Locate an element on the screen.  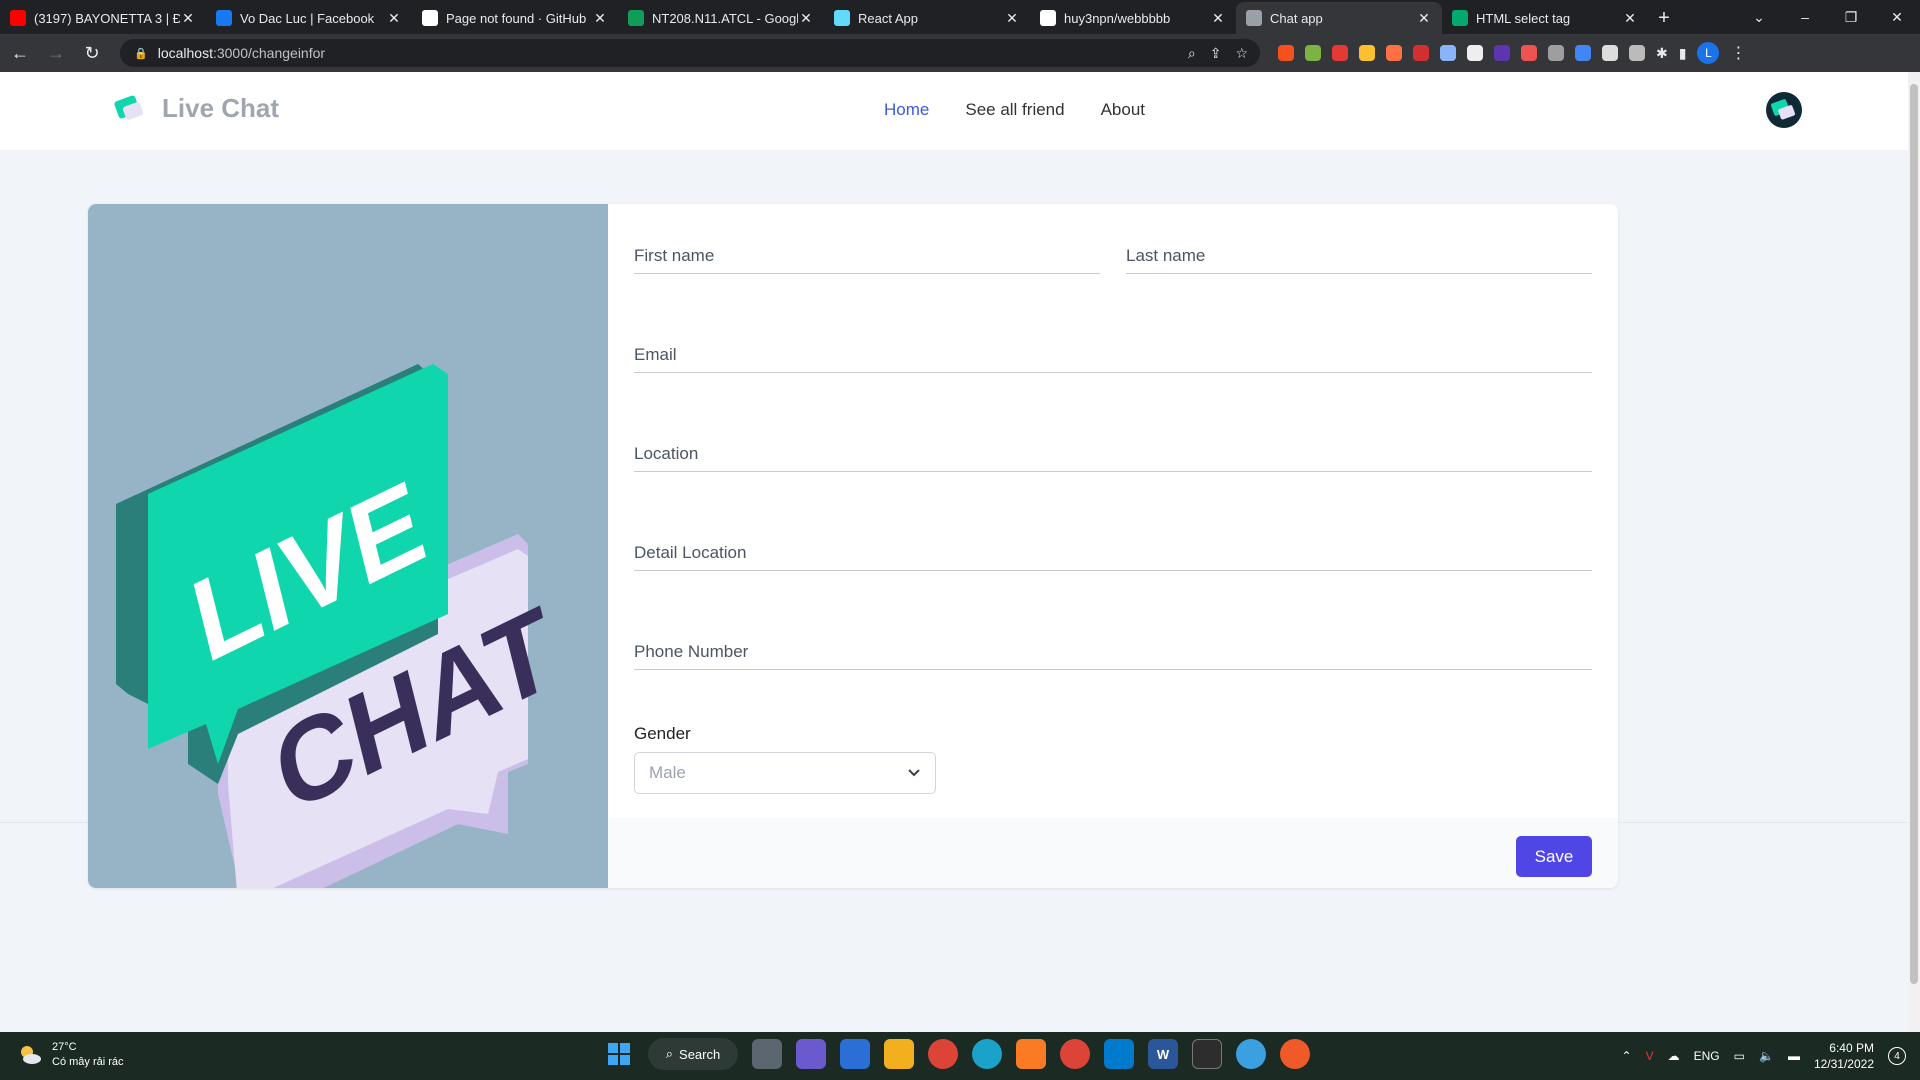
scrollbar-thumb is located at coordinates (1914, 534).